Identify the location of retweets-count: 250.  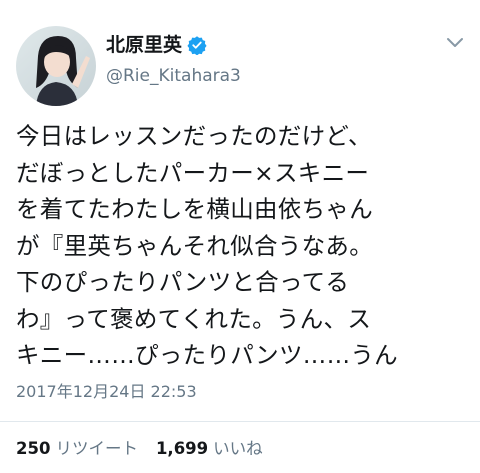
(33, 449).